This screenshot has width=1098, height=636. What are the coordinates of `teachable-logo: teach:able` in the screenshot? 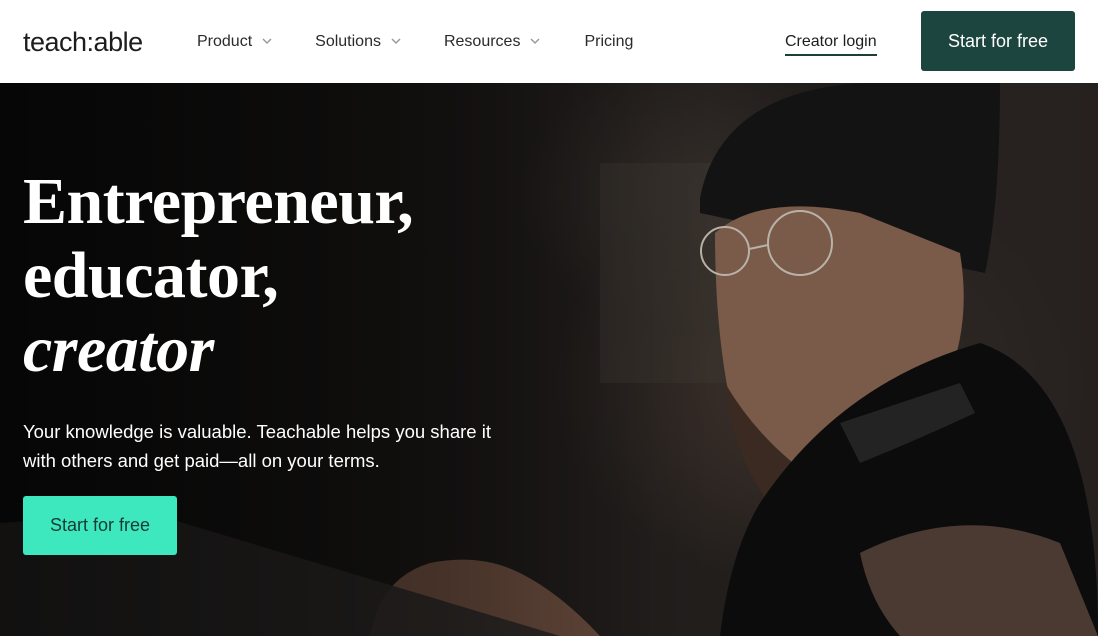 It's located at (83, 42).